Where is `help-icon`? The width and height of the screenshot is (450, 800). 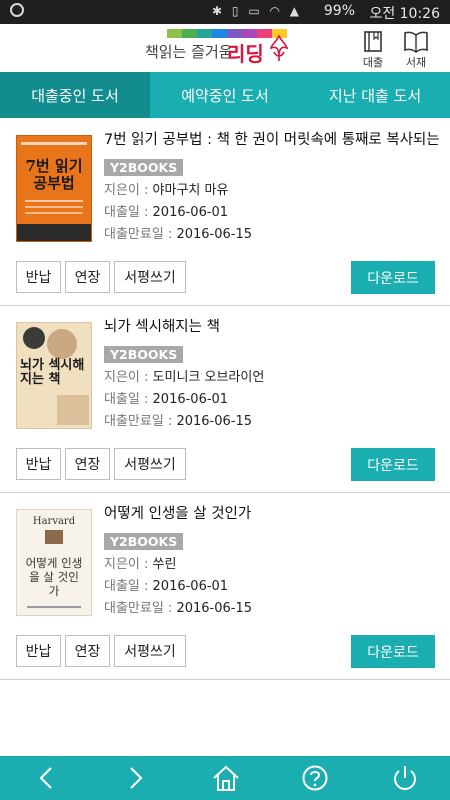 help-icon is located at coordinates (315, 778).